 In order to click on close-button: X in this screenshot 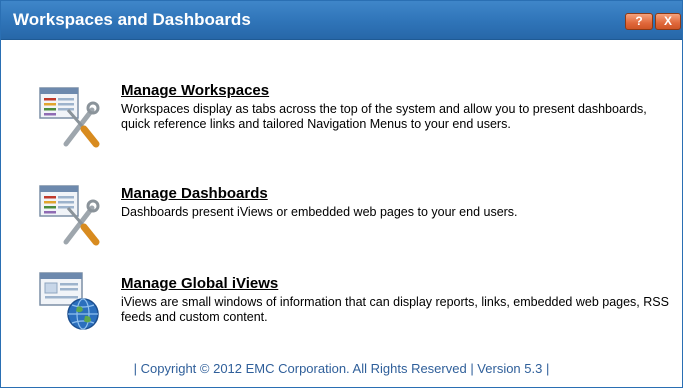, I will do `click(668, 21)`.